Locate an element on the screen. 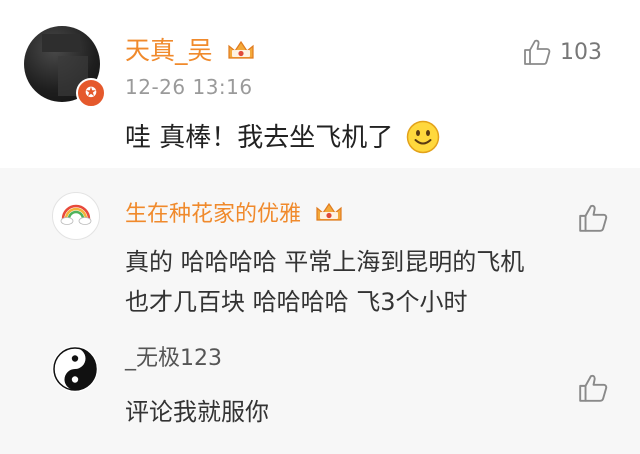  reply-text-line: 也才几百块 哈哈哈哈 飞3个小时 is located at coordinates (296, 302).